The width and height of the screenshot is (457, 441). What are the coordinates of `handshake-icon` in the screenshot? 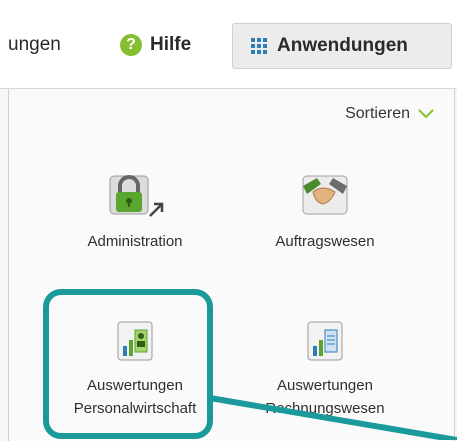 It's located at (325, 195).